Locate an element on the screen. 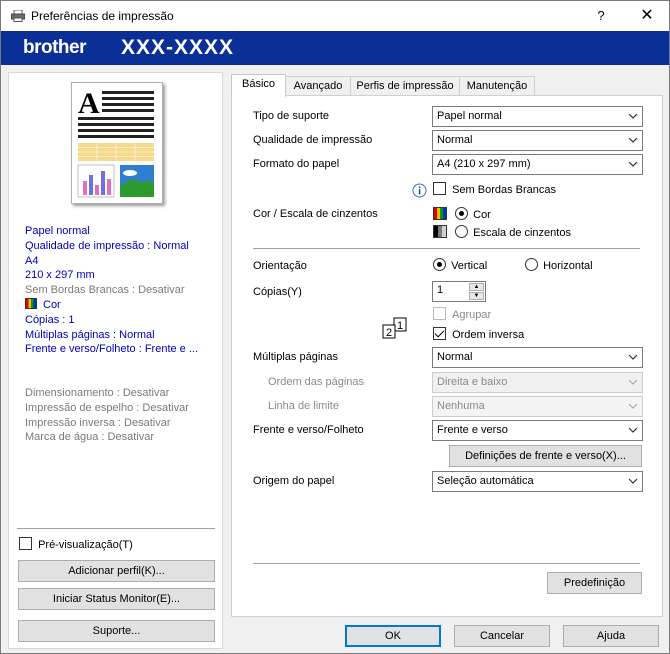 Image resolution: width=670 pixels, height=654 pixels. tab-maintenance: Manutenção is located at coordinates (497, 86).